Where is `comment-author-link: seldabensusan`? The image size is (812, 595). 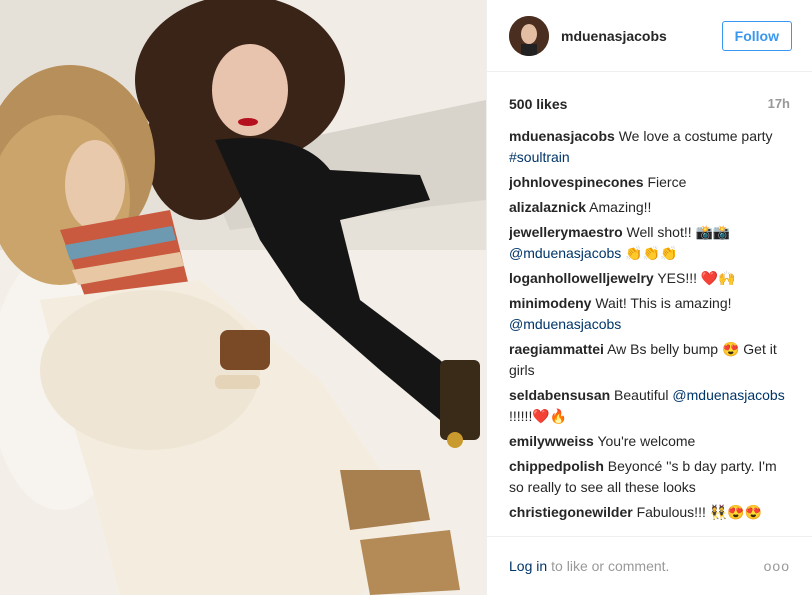 comment-author-link: seldabensusan is located at coordinates (559, 395).